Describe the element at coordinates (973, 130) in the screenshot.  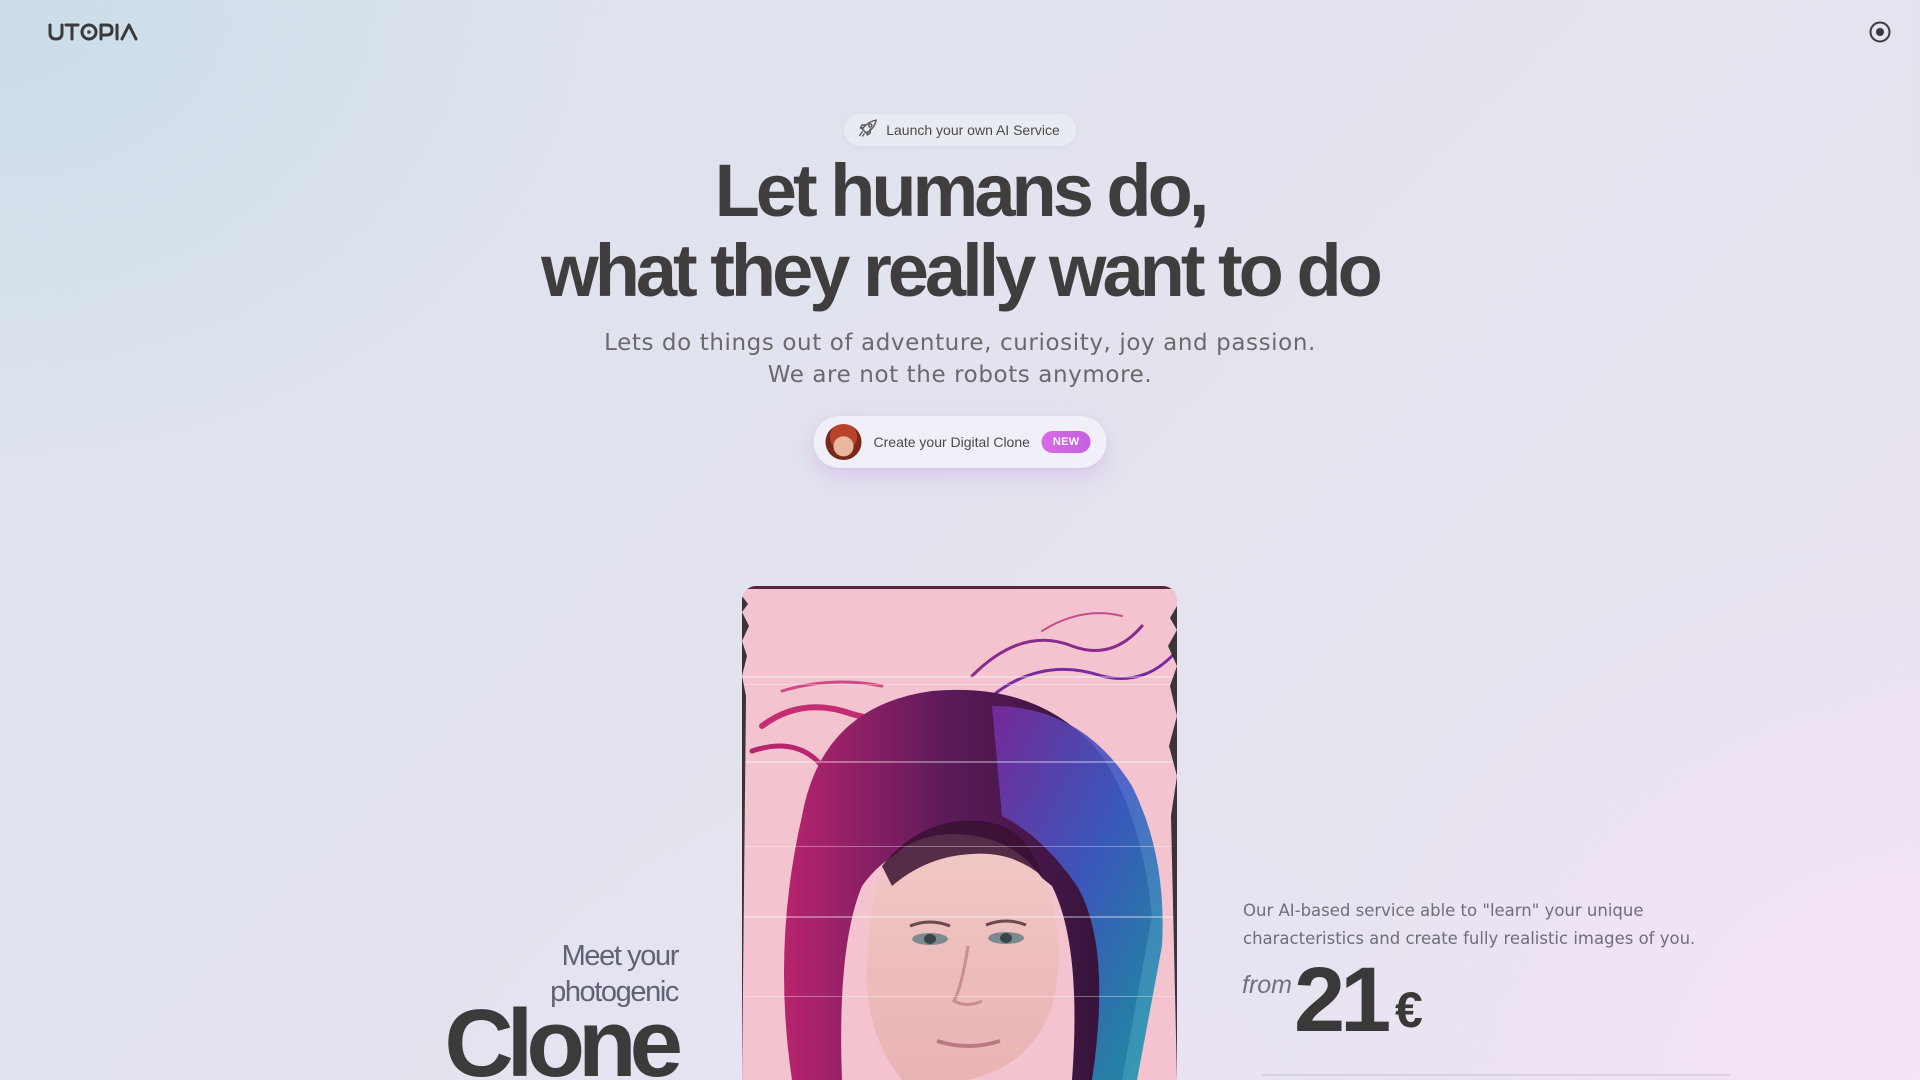
I see `launch-ai-service-label: Launch your own AI Service` at that location.